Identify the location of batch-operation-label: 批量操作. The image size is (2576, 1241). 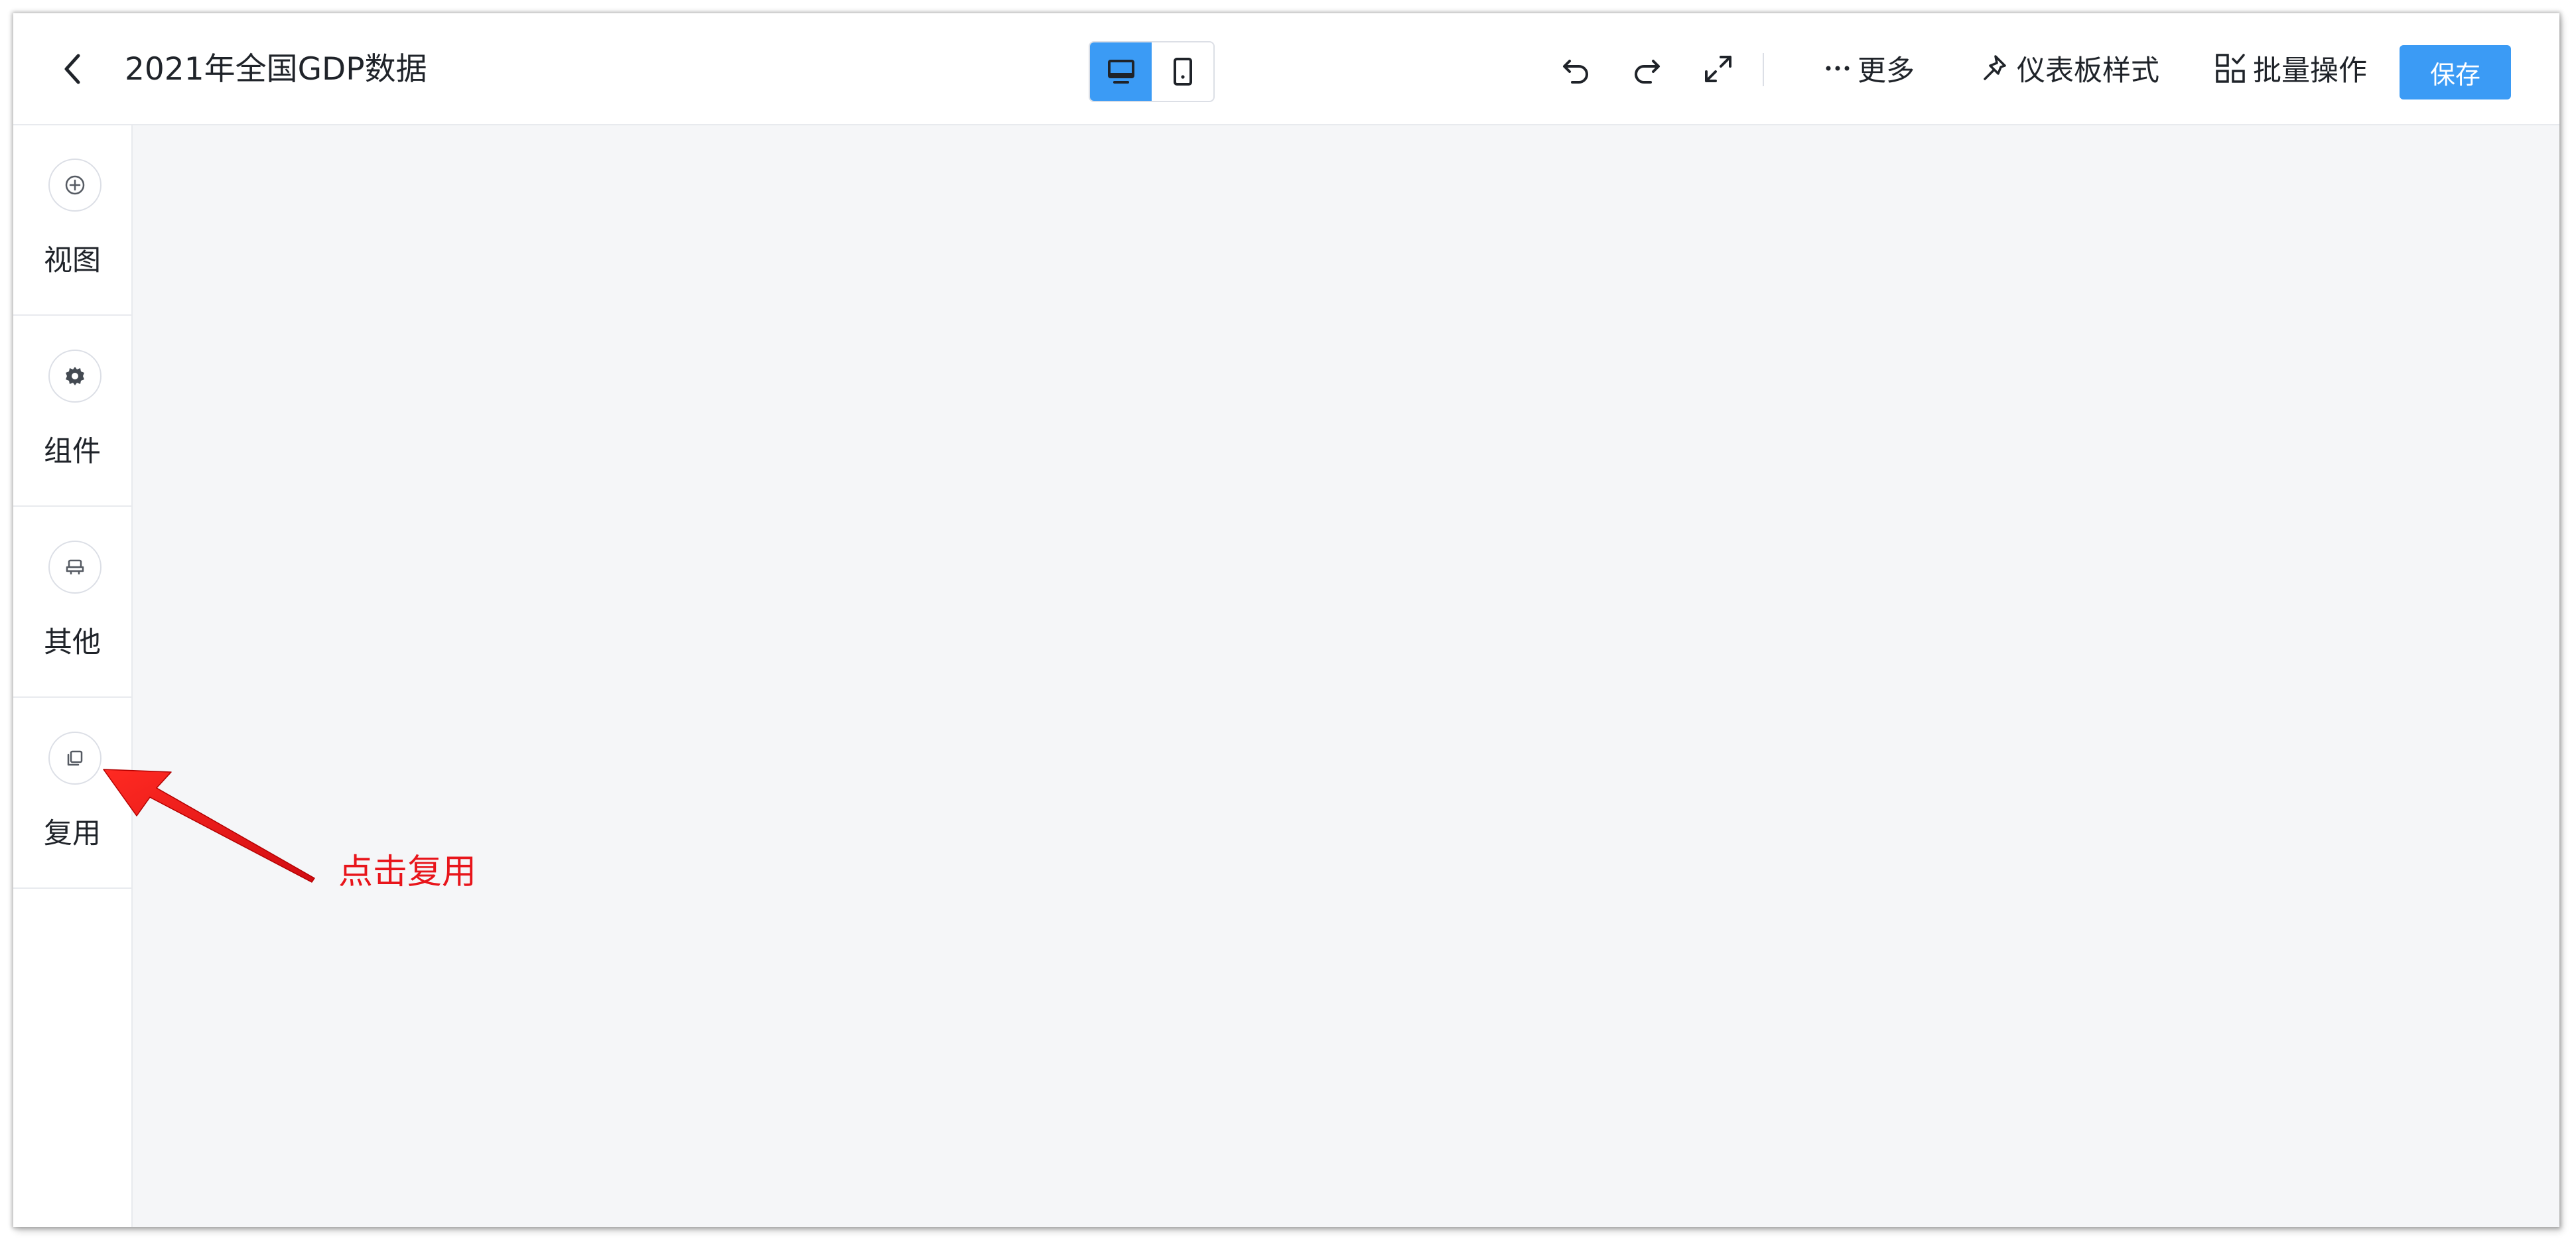
(2310, 71).